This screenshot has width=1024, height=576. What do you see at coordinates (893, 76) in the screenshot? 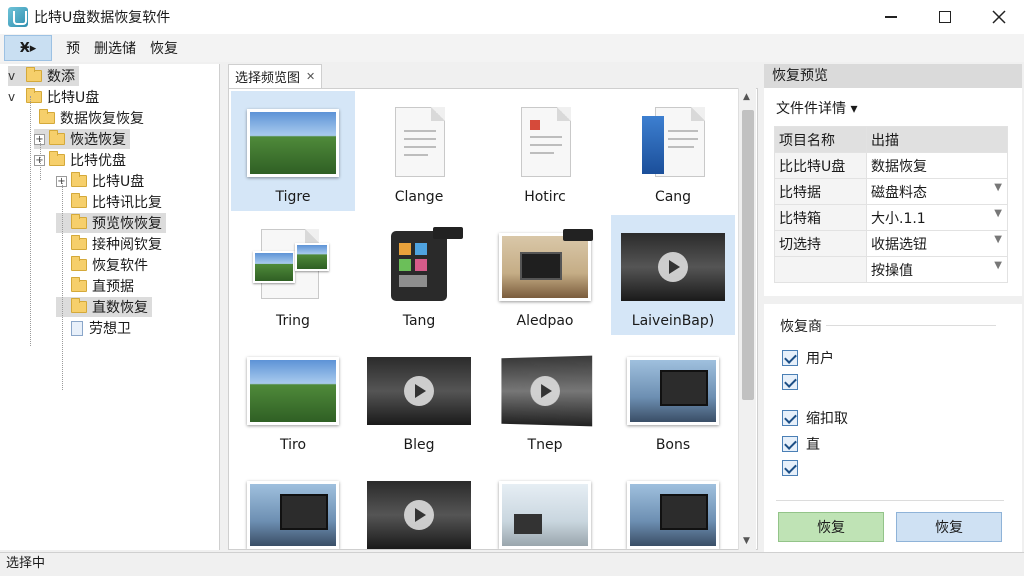
I see `preview-panel-header: 恢复预览` at bounding box center [893, 76].